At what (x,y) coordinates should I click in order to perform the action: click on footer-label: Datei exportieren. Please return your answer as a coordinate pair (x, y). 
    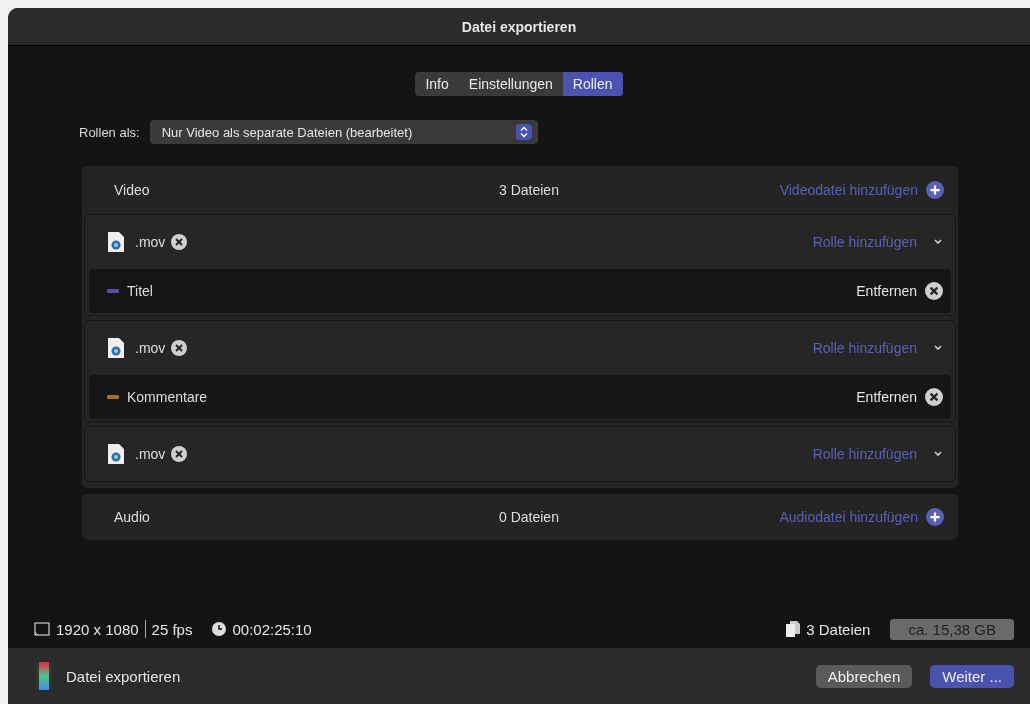
    Looking at the image, I should click on (123, 676).